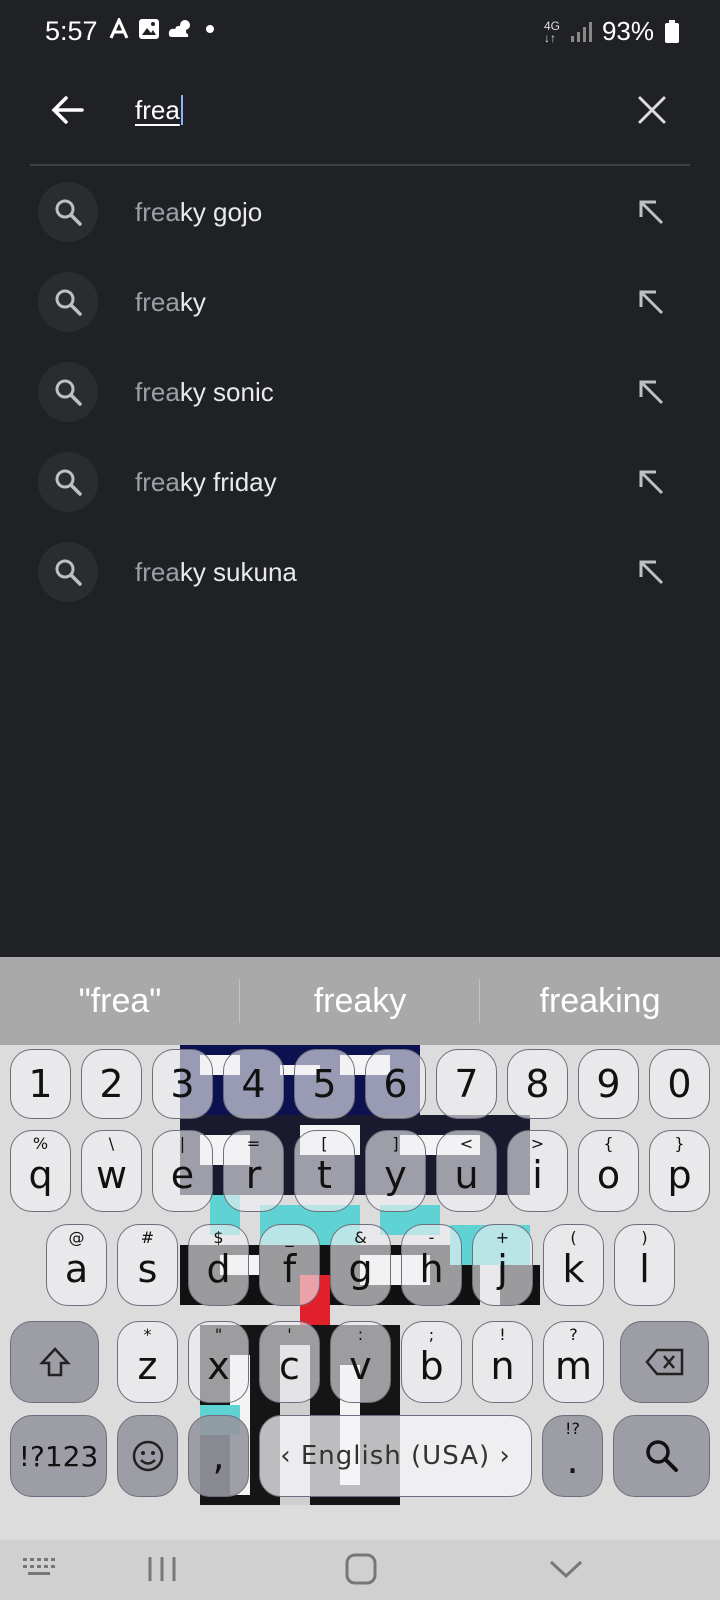  I want to click on key-e: | e, so click(182, 1171).